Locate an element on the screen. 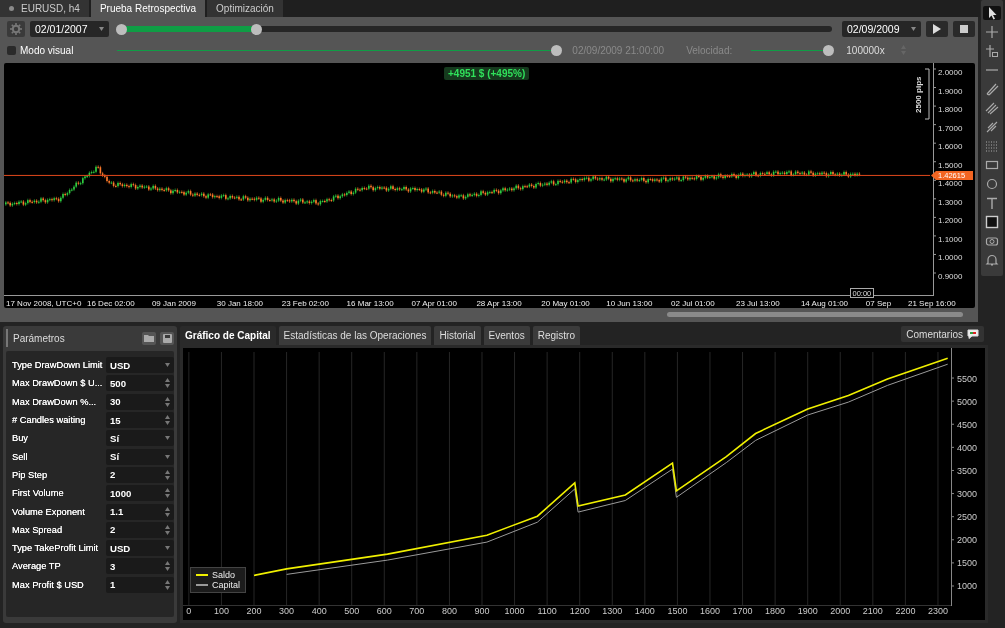  axis-label: 1.3000 is located at coordinates (950, 202).